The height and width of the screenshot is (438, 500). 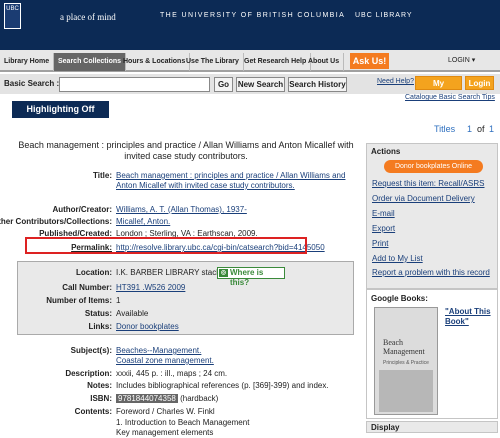 I want to click on book-cover-image: Beach Management Principles & Practice, so click(x=406, y=361).